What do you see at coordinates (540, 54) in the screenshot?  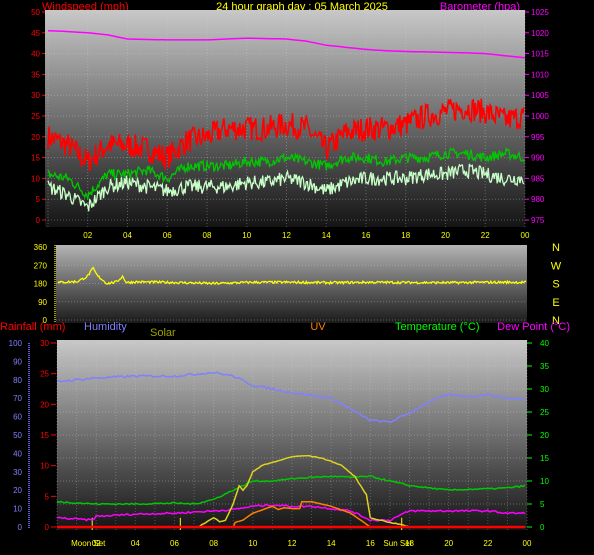 I see `barometer-tick-label: 1015` at bounding box center [540, 54].